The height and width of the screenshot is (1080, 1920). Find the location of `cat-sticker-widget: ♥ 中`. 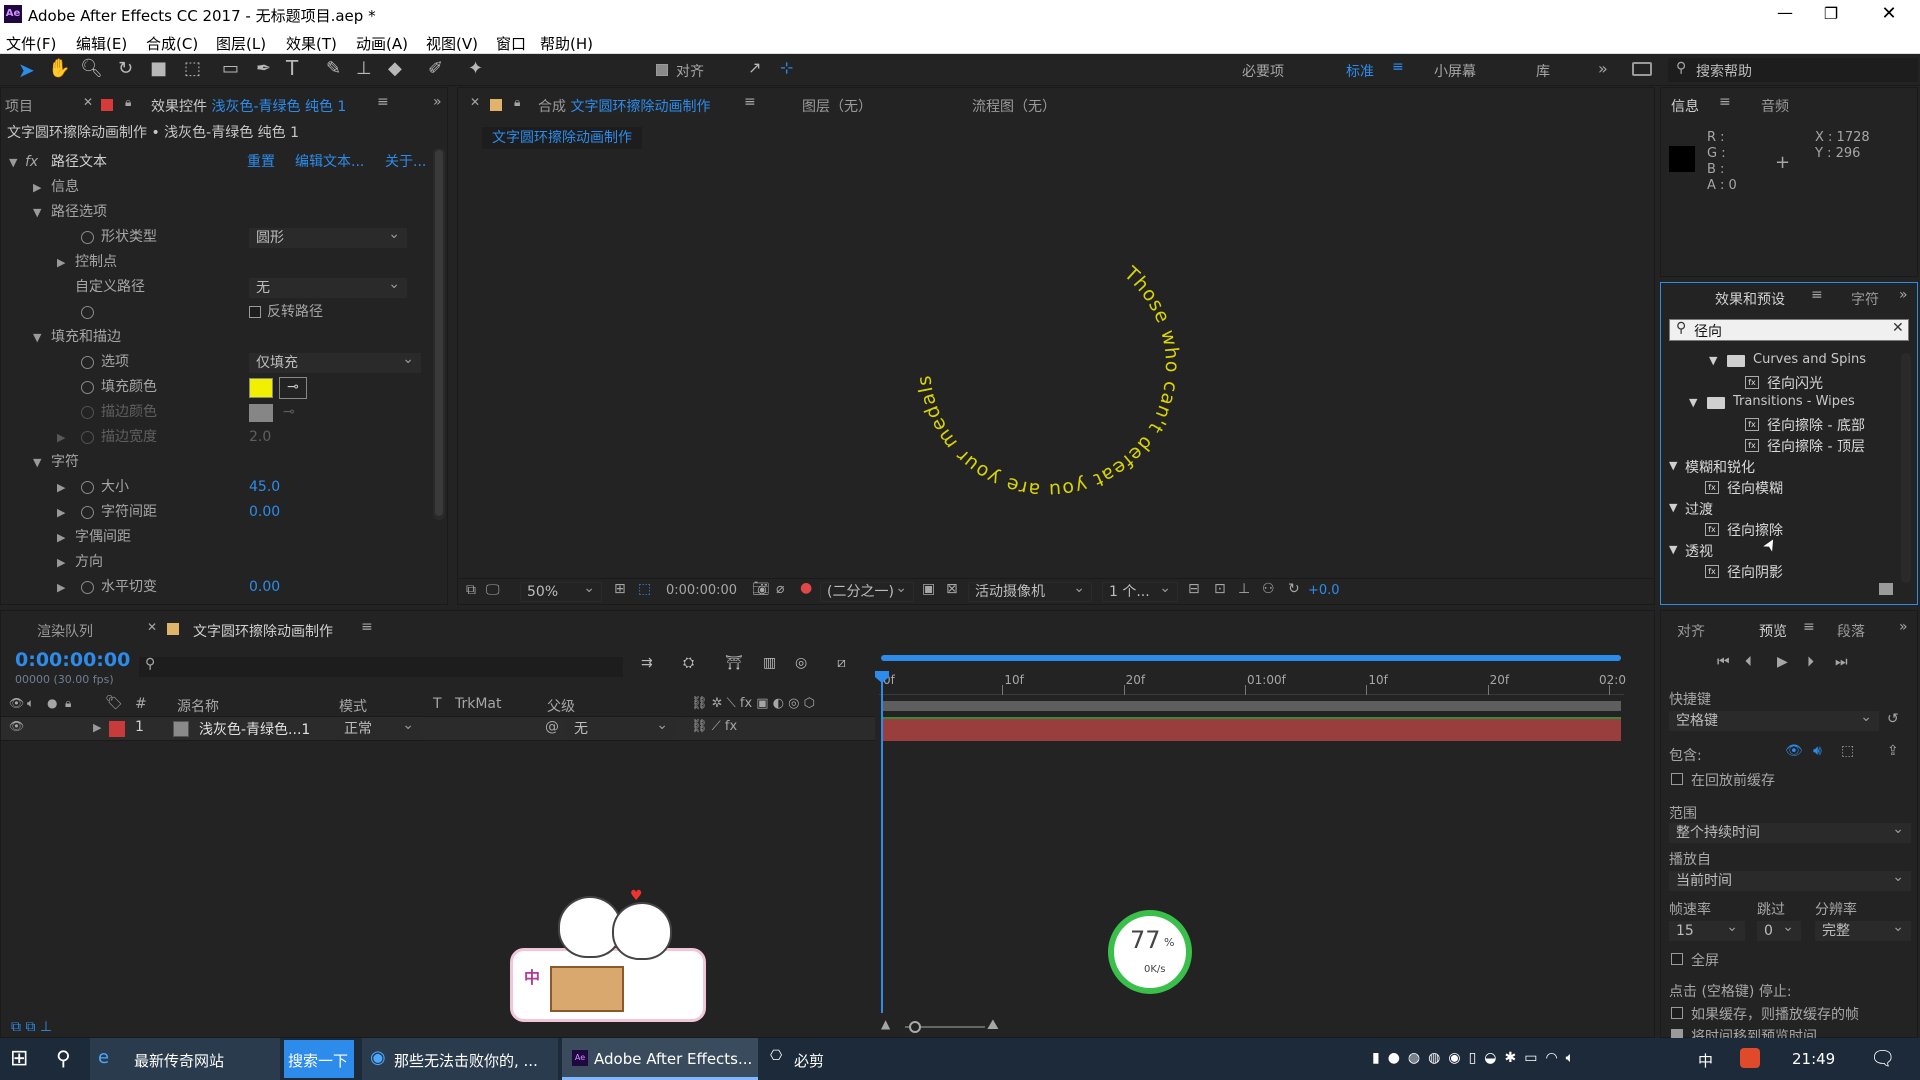

cat-sticker-widget: ♥ 中 is located at coordinates (608, 958).